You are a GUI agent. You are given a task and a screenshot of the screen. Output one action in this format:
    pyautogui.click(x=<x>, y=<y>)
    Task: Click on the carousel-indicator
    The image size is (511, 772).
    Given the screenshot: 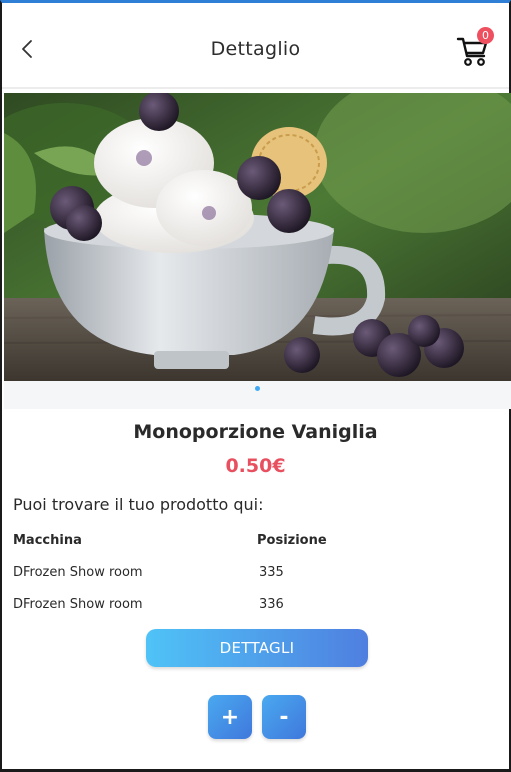 What is the action you would take?
    pyautogui.click(x=257, y=395)
    